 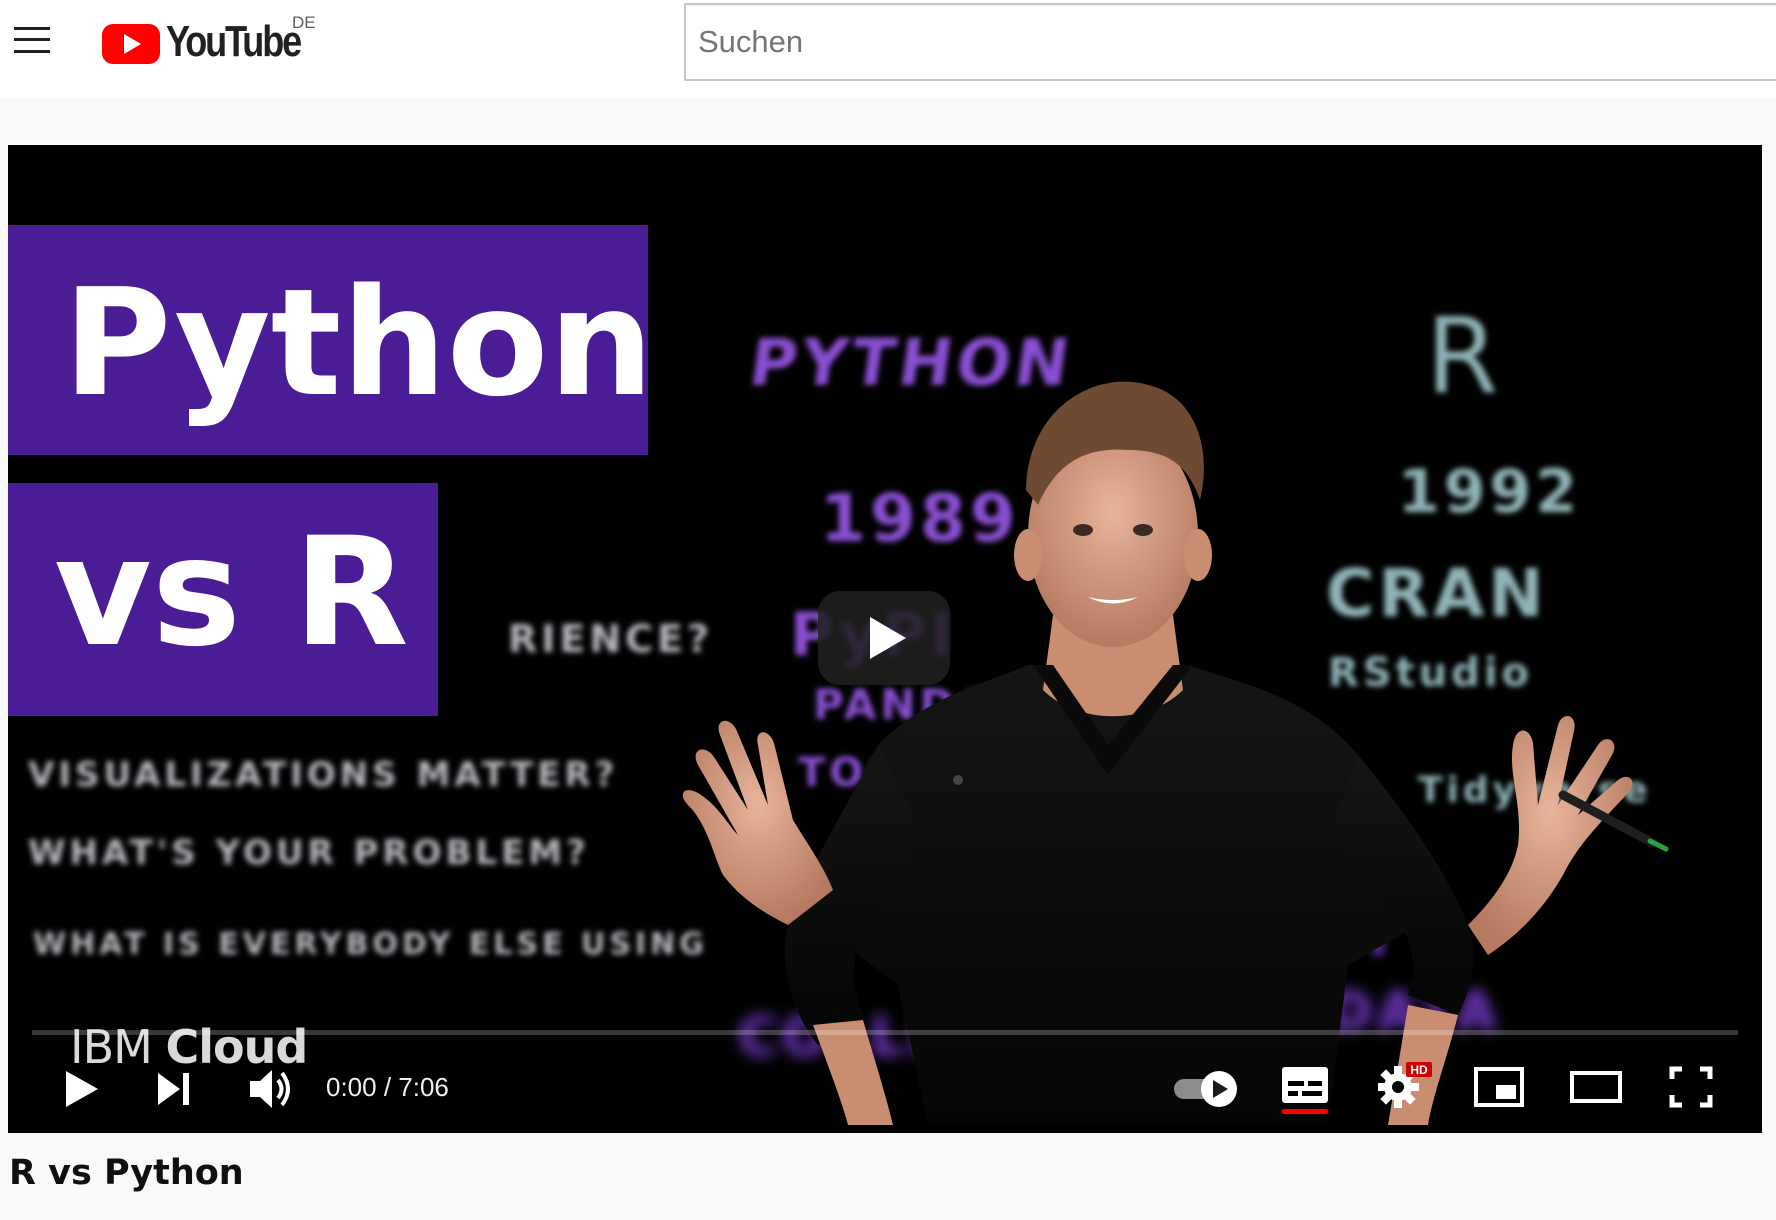 I want to click on time-duration: 7:06, so click(x=423, y=1087).